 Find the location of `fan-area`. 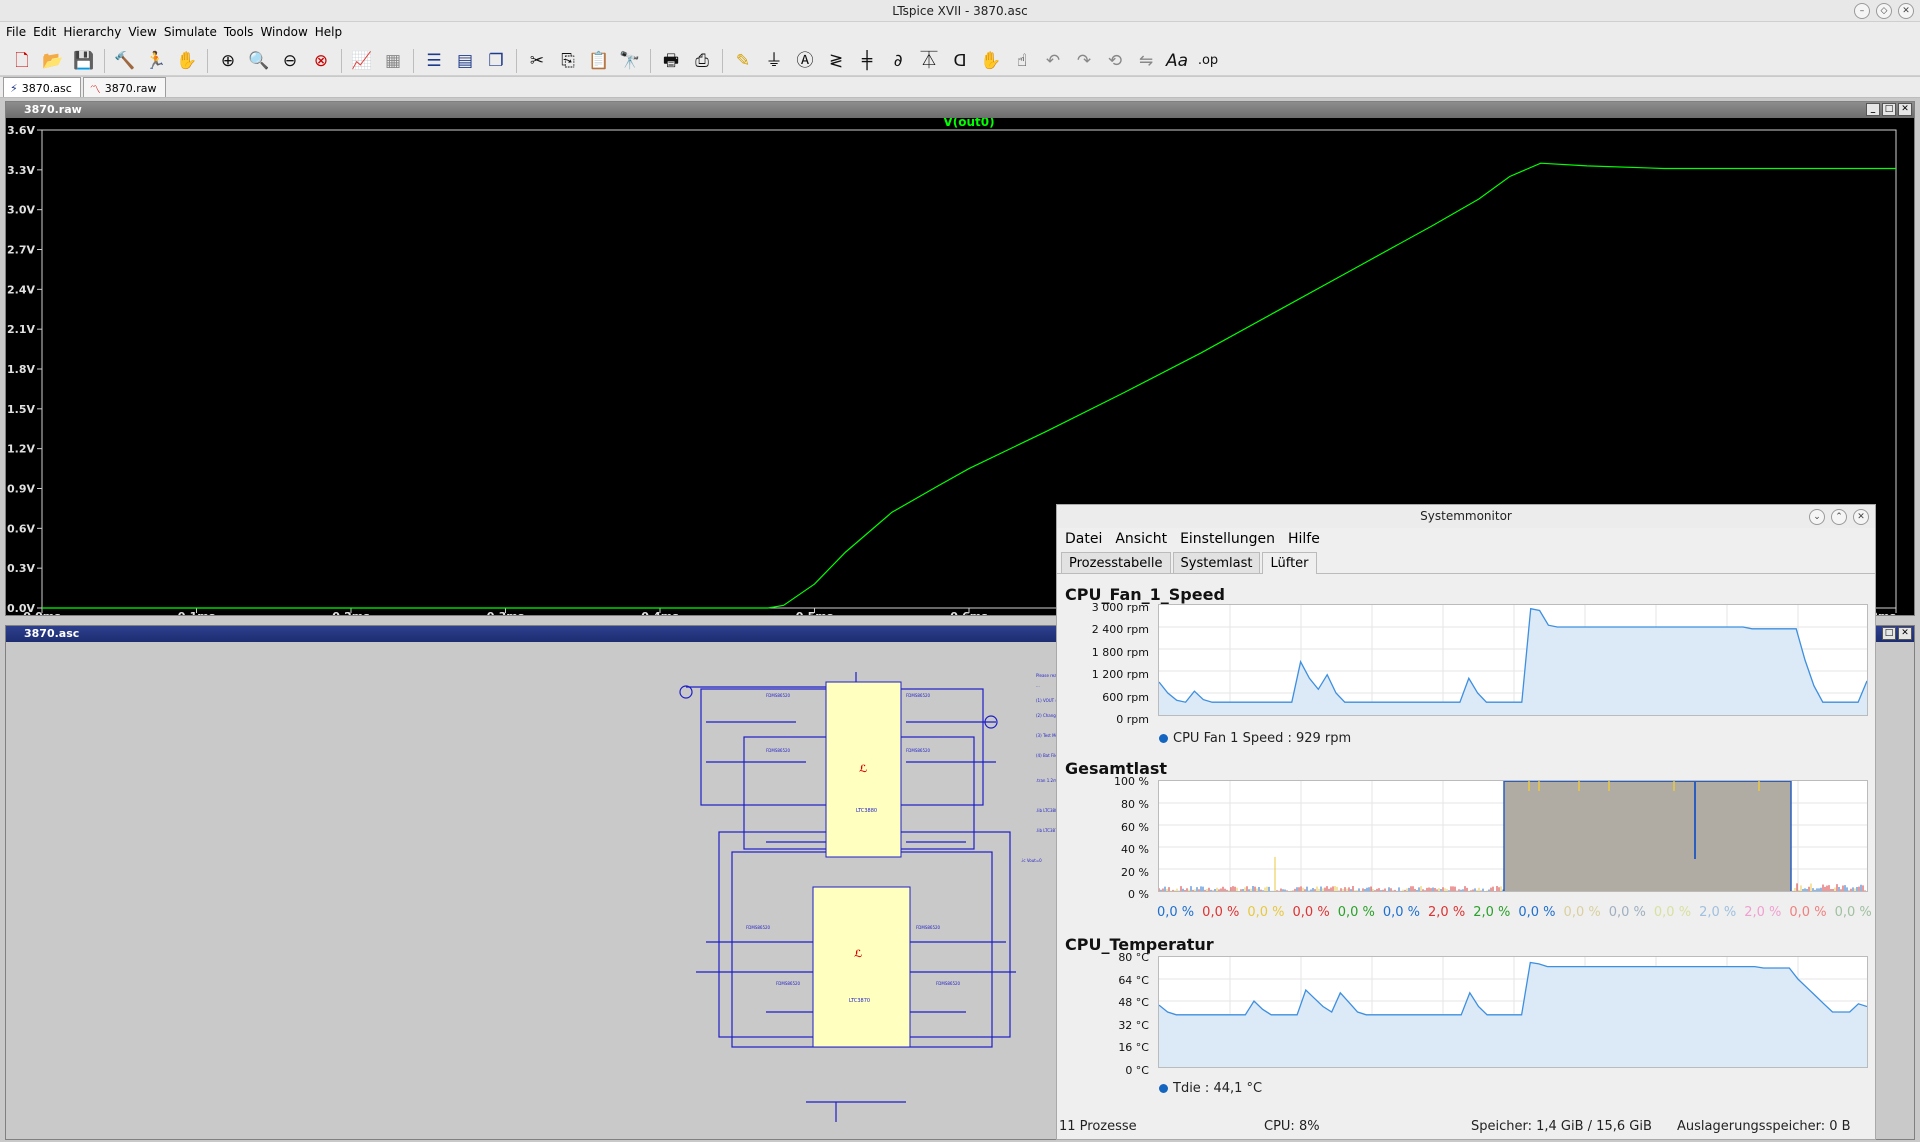

fan-area is located at coordinates (1513, 661).